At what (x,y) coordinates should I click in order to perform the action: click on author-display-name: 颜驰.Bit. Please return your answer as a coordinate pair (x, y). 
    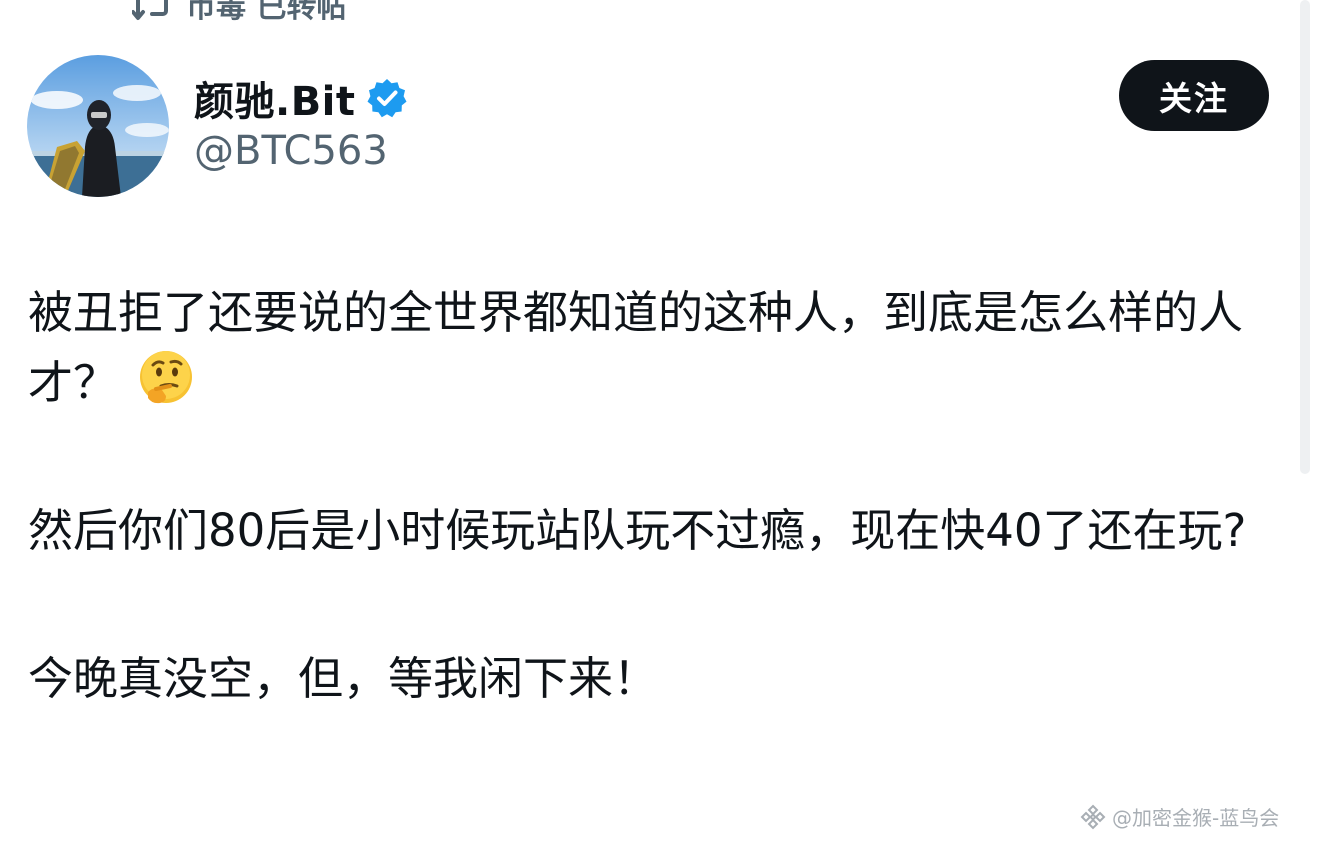
    Looking at the image, I should click on (275, 98).